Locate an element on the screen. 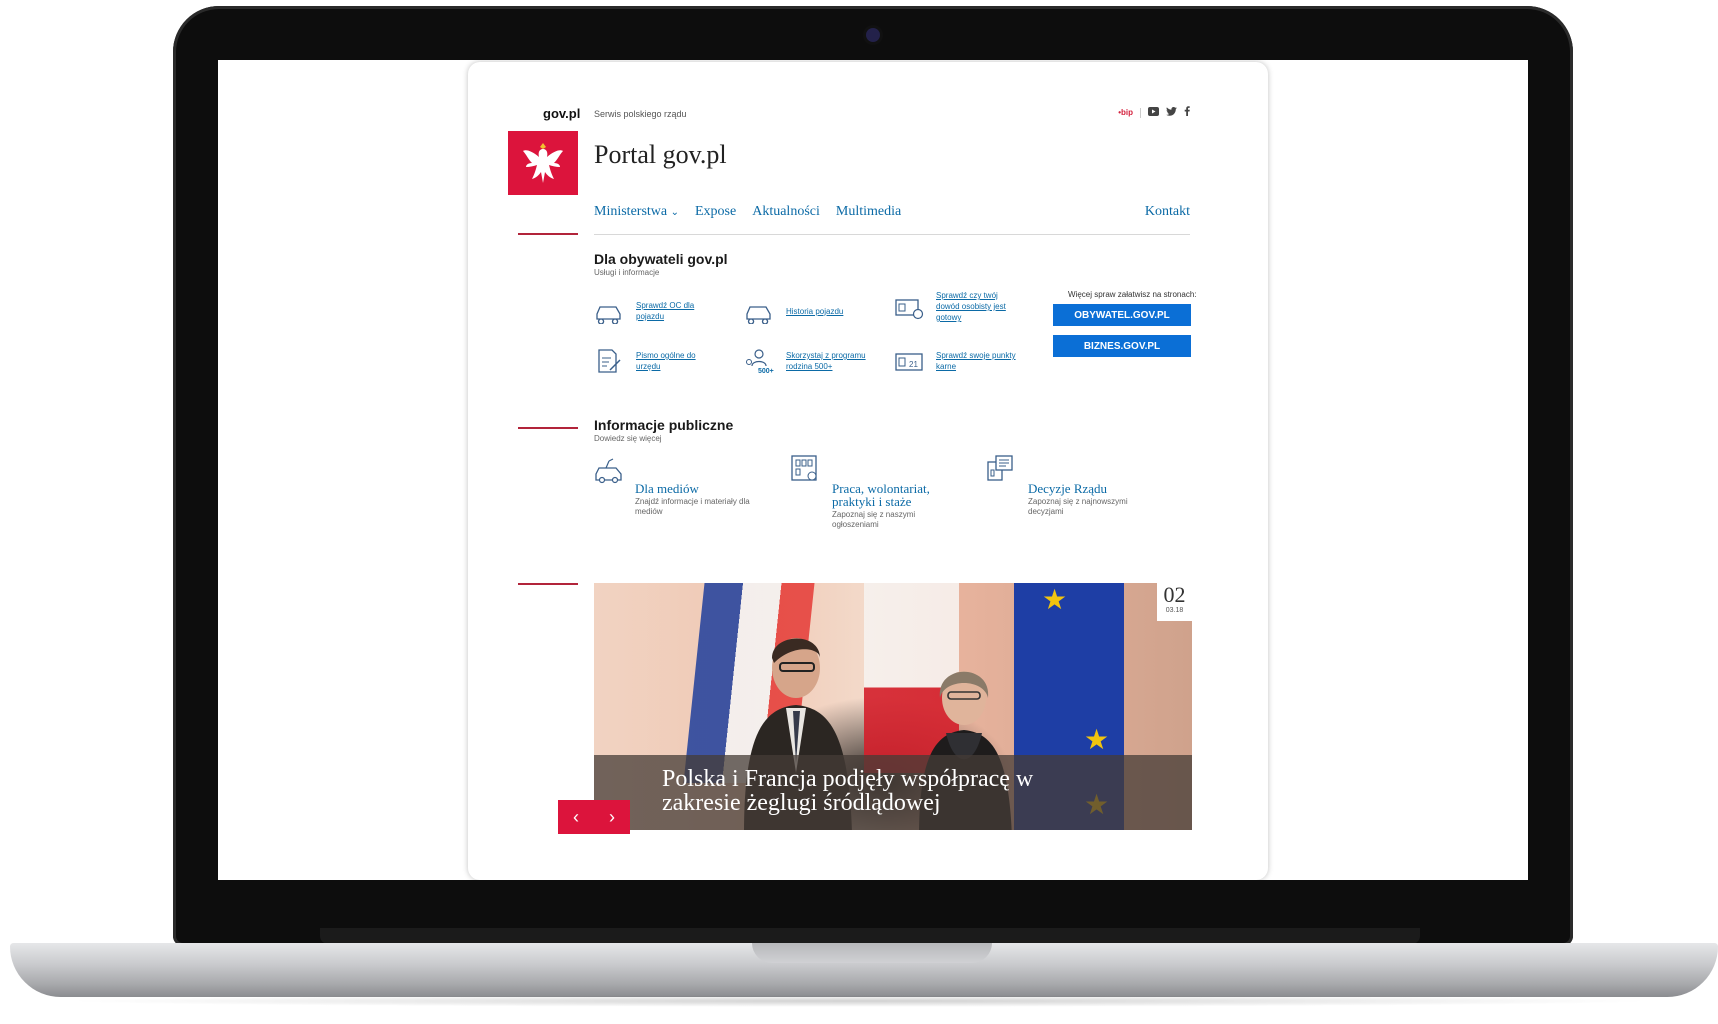 This screenshot has height=1024, width=1718. service-oc: Sprawdź OC dla pojazdu is located at coordinates (649, 311).